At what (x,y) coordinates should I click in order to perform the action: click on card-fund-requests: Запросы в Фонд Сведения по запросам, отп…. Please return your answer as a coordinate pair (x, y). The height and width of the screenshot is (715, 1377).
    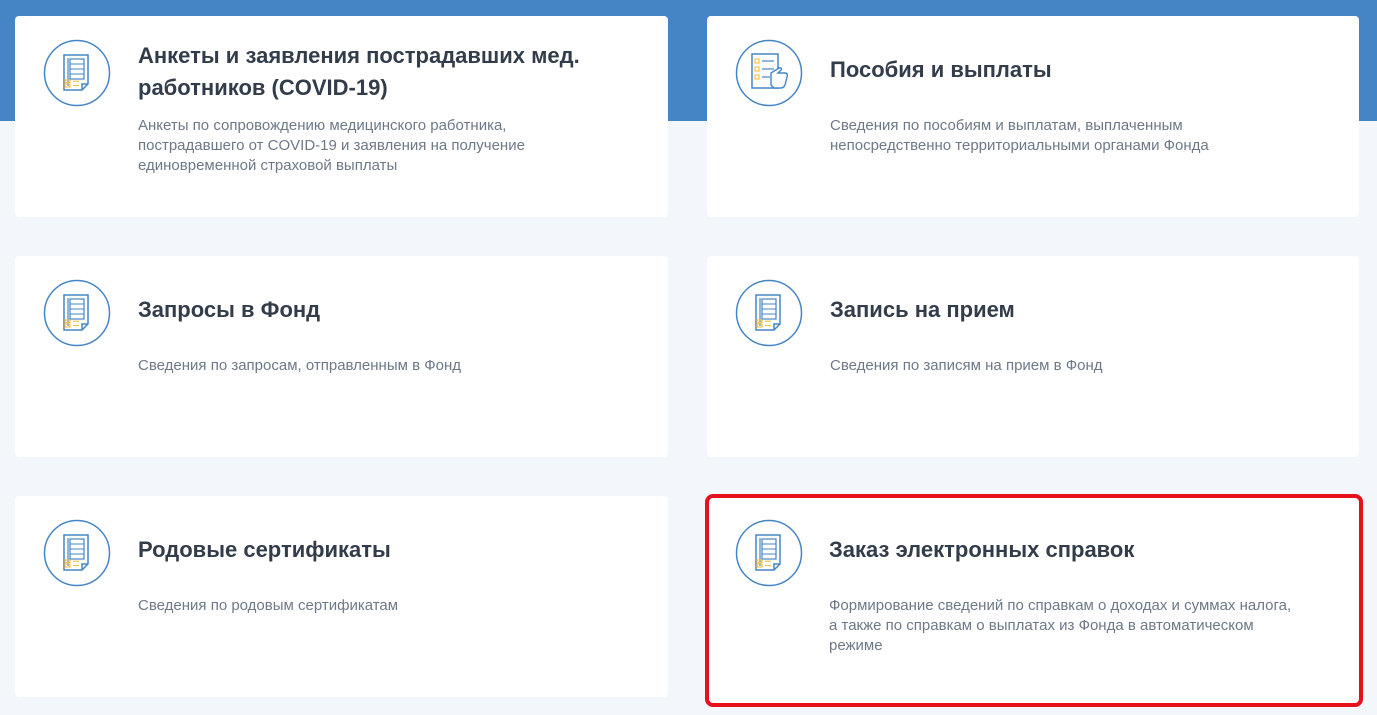
    Looking at the image, I should click on (341, 356).